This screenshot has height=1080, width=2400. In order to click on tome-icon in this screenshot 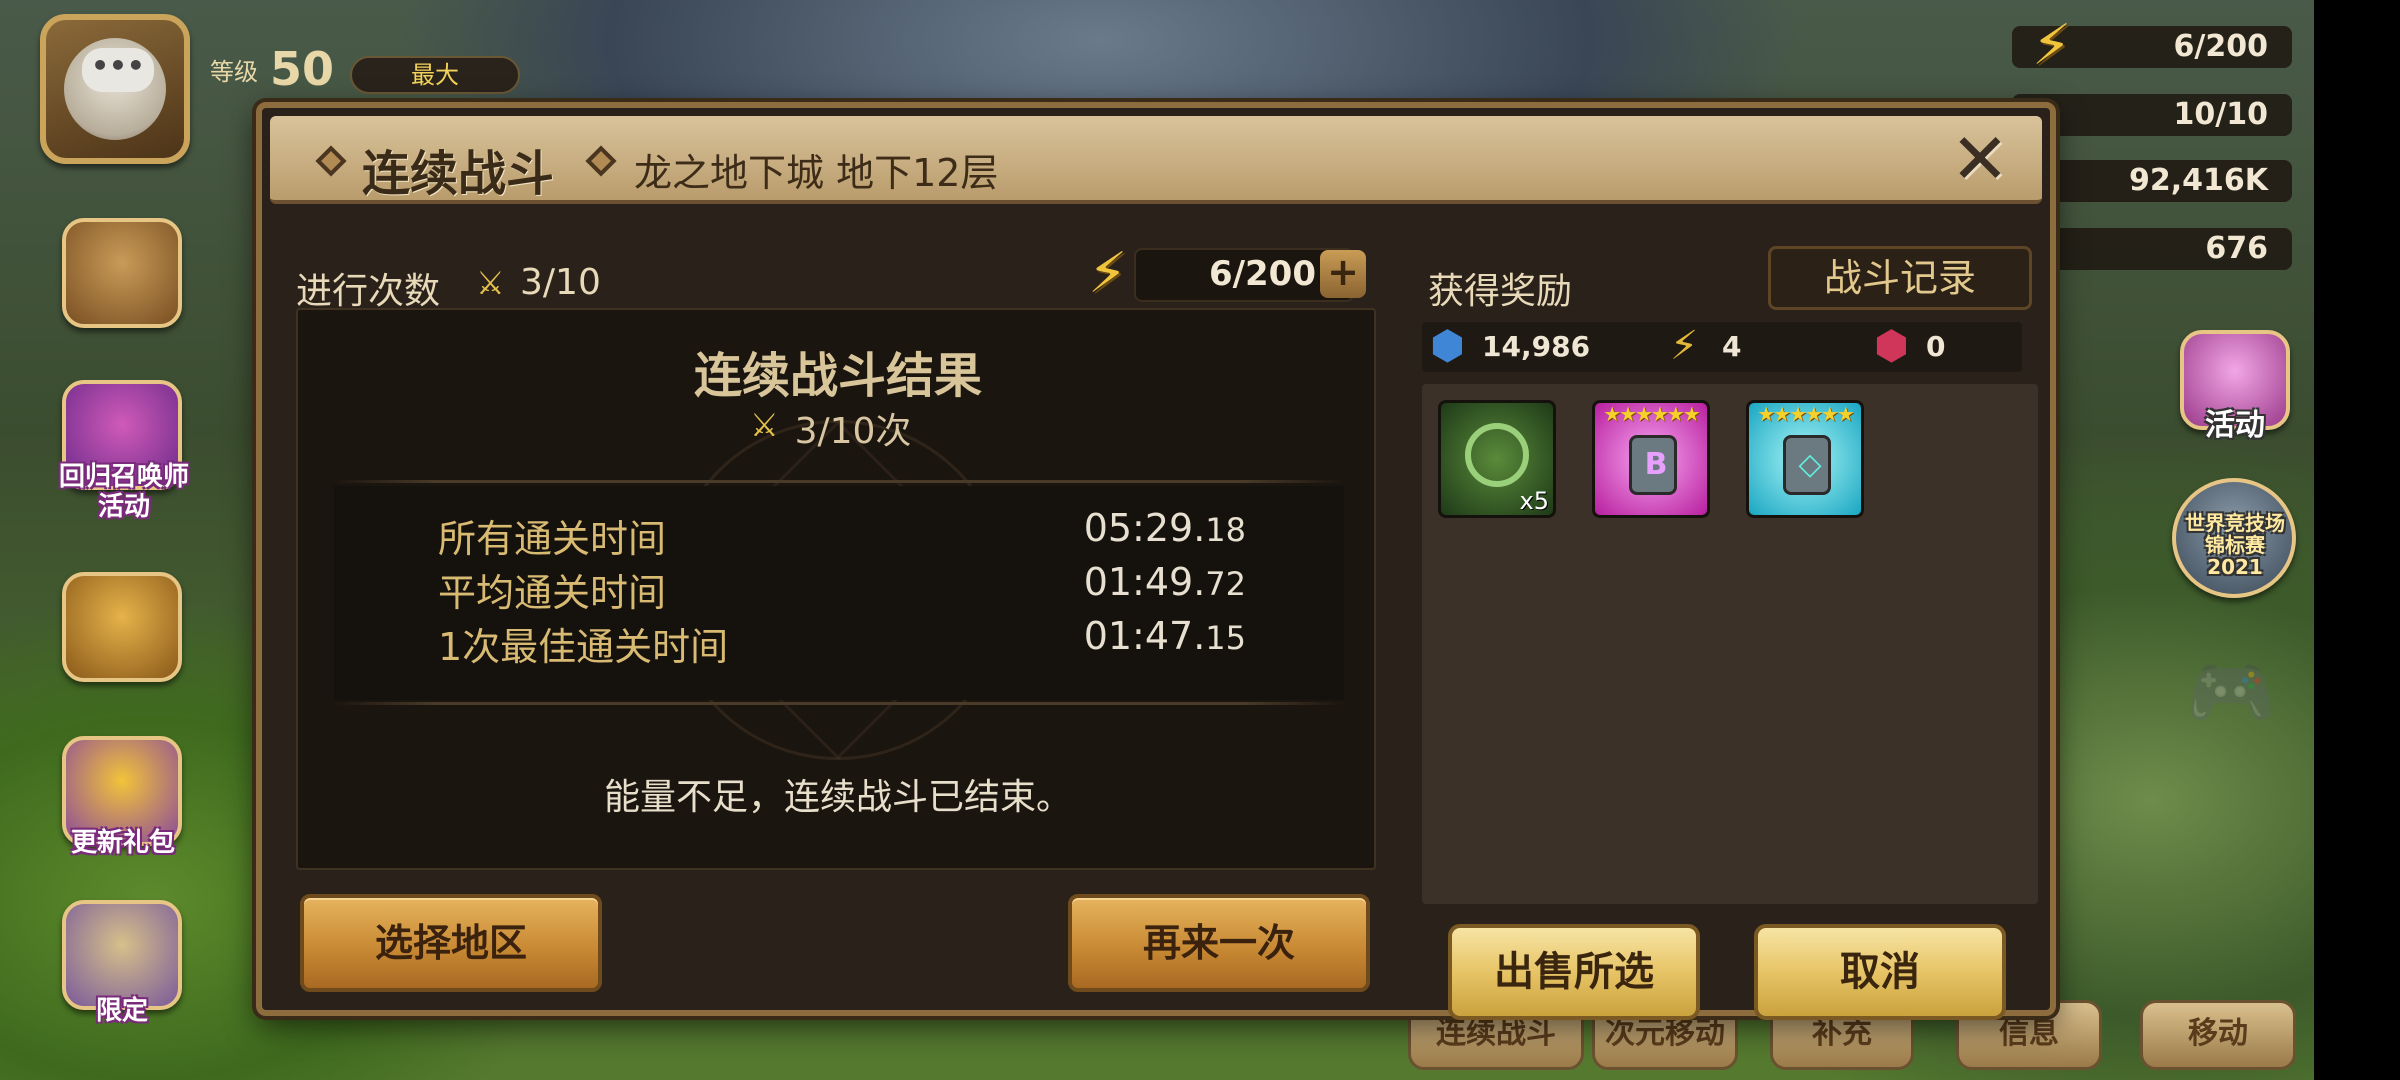, I will do `click(122, 273)`.